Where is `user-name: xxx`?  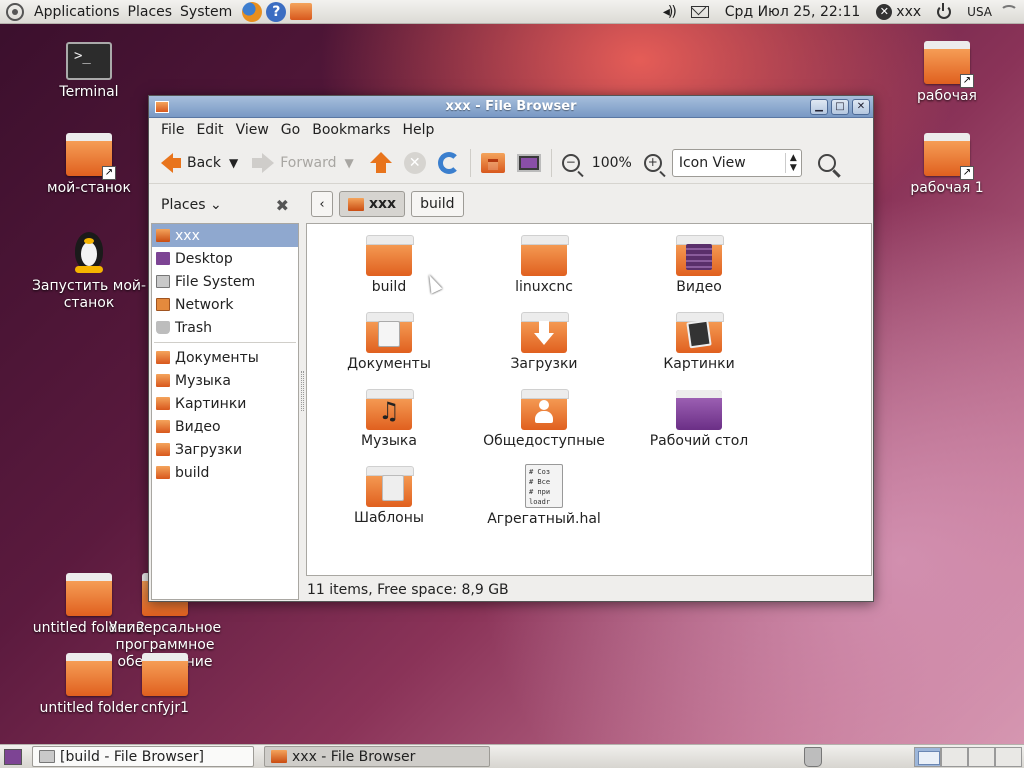 user-name: xxx is located at coordinates (909, 11).